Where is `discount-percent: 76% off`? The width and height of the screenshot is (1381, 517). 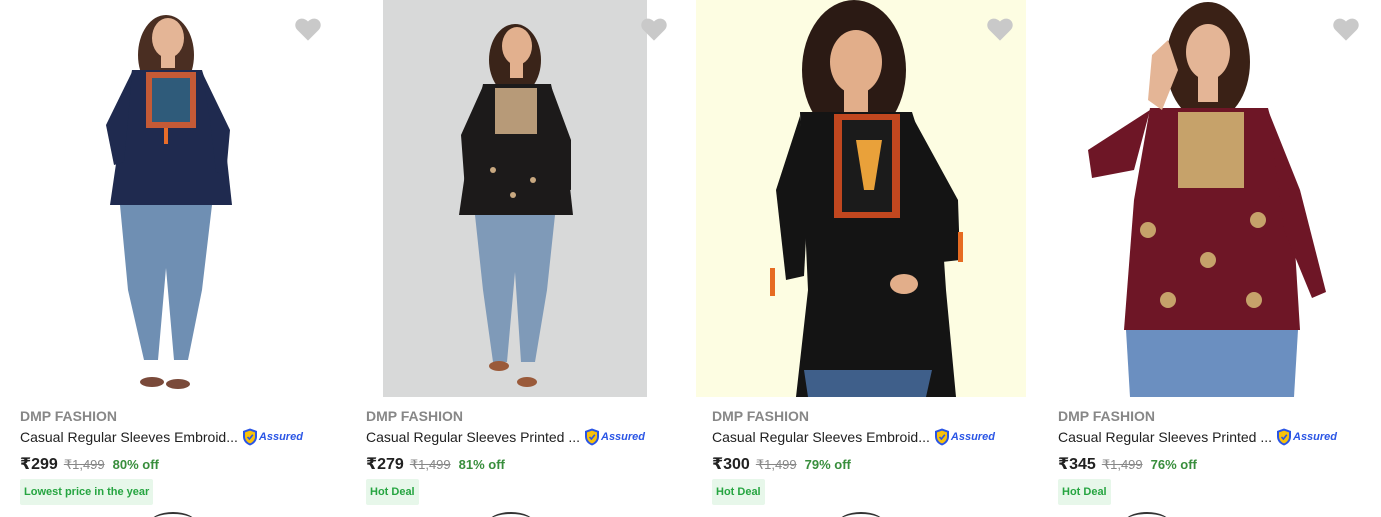 discount-percent: 76% off is located at coordinates (1173, 464).